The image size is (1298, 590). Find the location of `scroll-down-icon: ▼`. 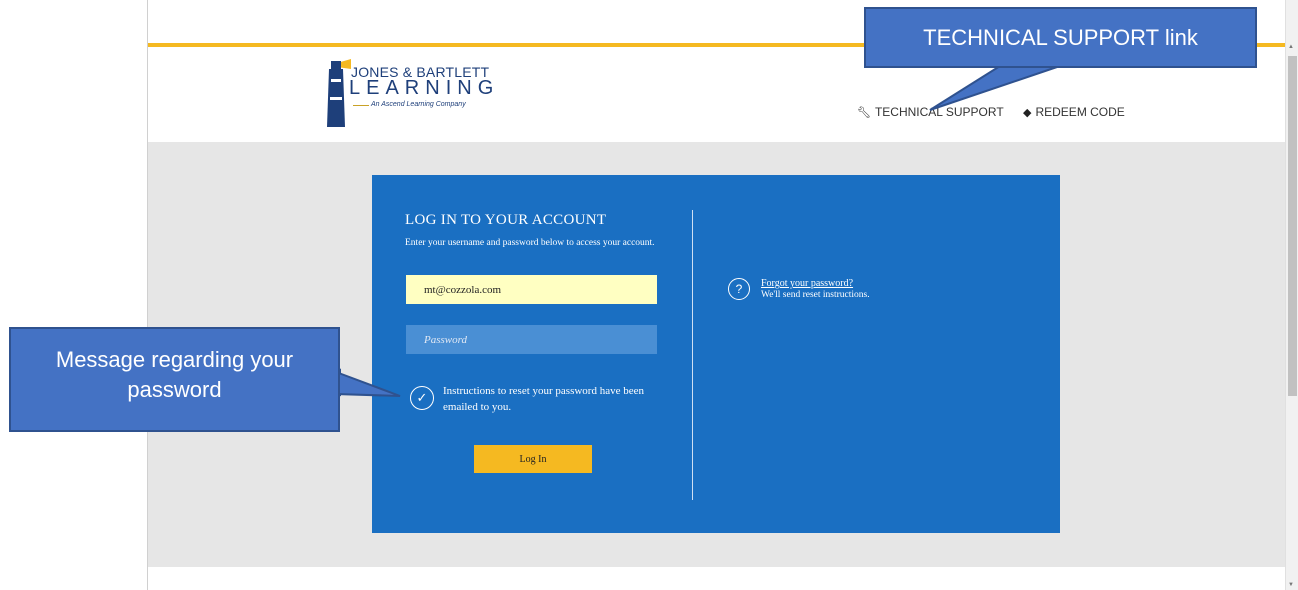

scroll-down-icon: ▼ is located at coordinates (1291, 585).